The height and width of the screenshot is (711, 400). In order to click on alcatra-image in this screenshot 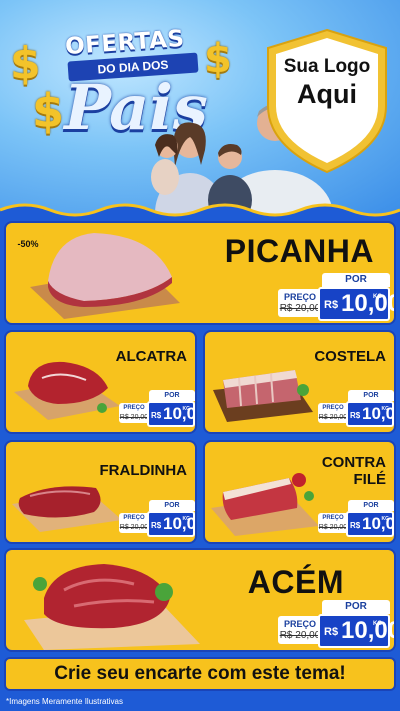, I will do `click(67, 390)`.